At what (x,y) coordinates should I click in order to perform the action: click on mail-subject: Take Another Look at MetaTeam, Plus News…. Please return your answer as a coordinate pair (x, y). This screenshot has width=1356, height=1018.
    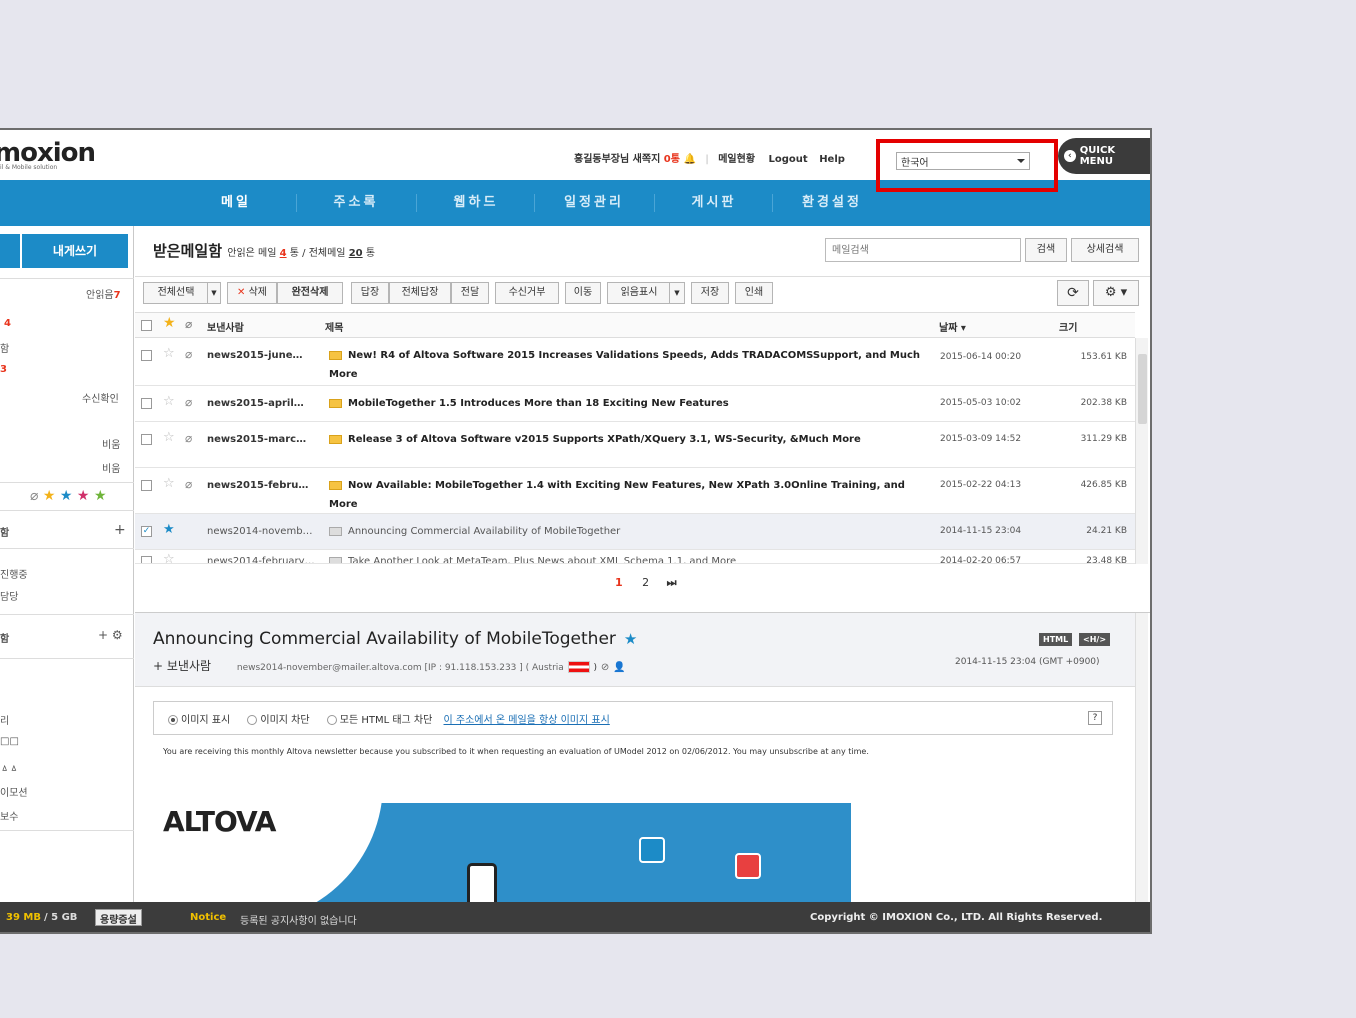
    Looking at the image, I should click on (632, 557).